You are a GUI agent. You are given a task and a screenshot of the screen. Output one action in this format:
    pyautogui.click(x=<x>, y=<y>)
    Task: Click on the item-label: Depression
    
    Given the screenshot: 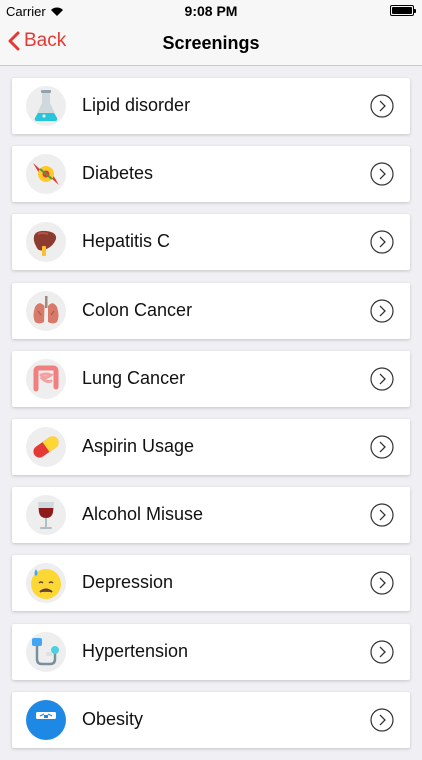 What is the action you would take?
    pyautogui.click(x=128, y=582)
    